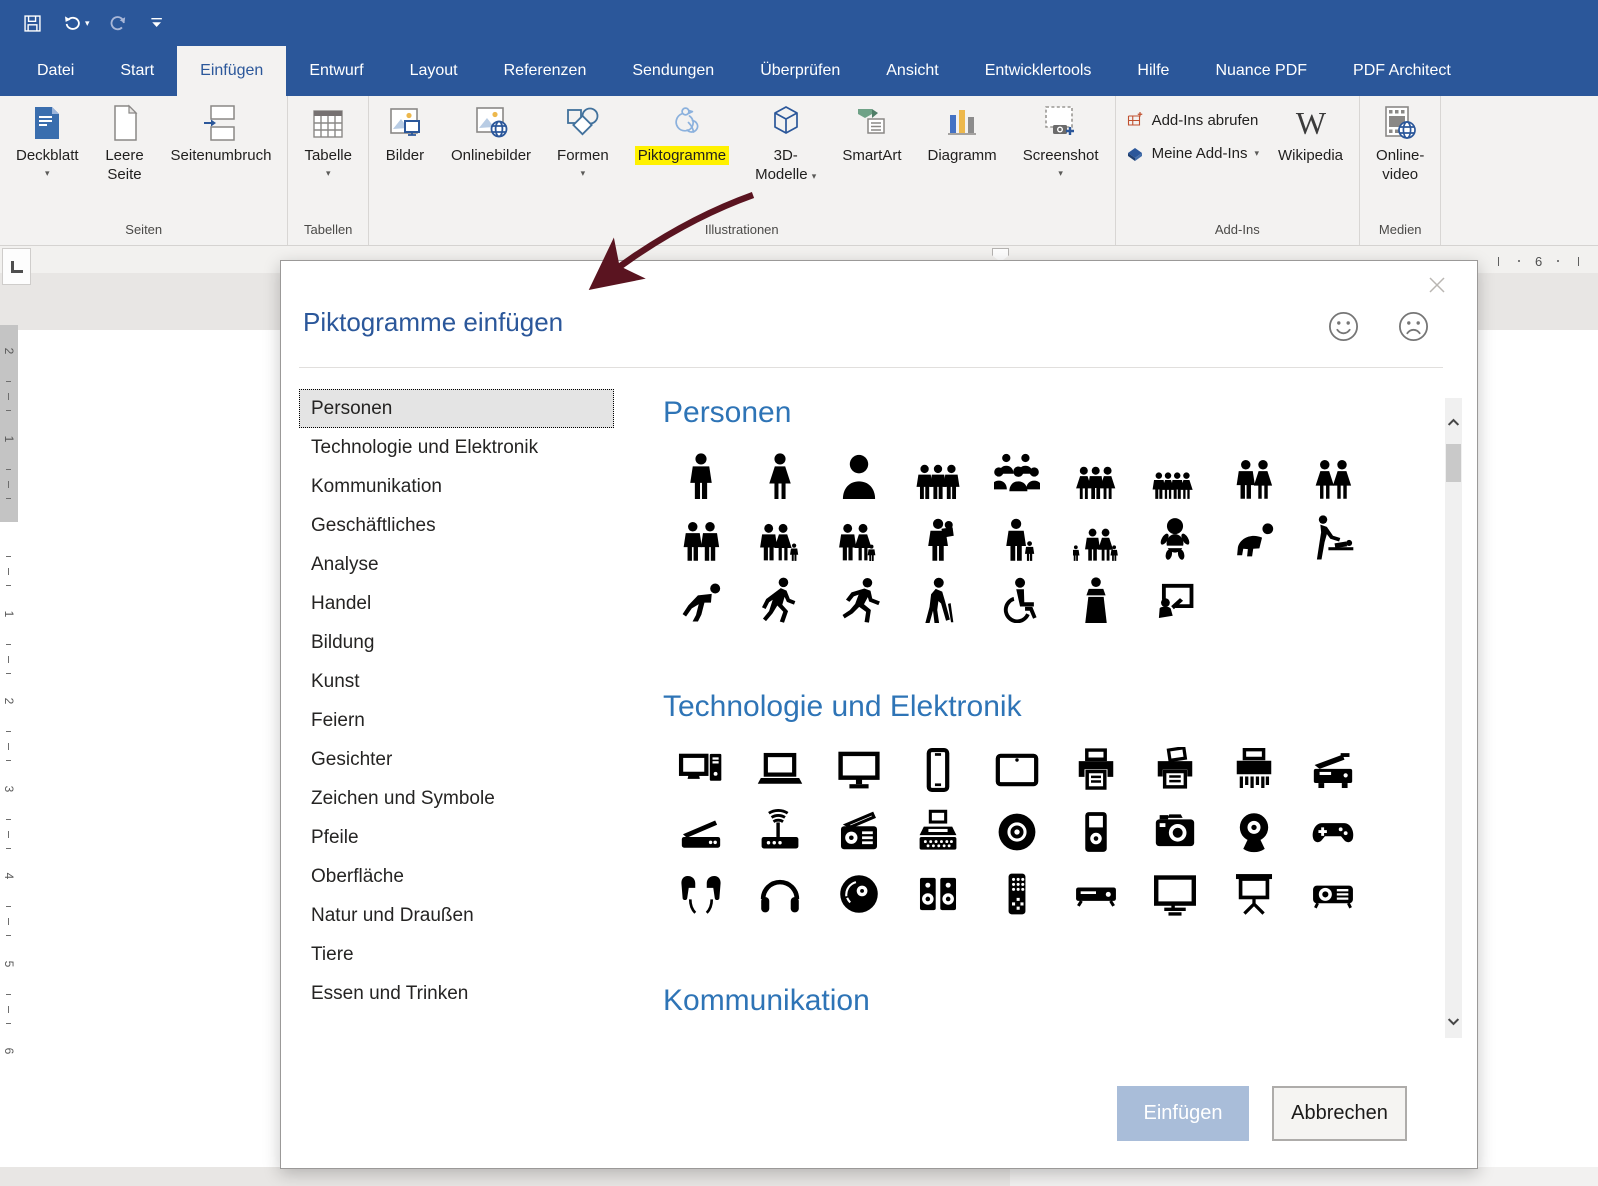 Image resolution: width=1598 pixels, height=1186 pixels. I want to click on tab-start: Start, so click(137, 71).